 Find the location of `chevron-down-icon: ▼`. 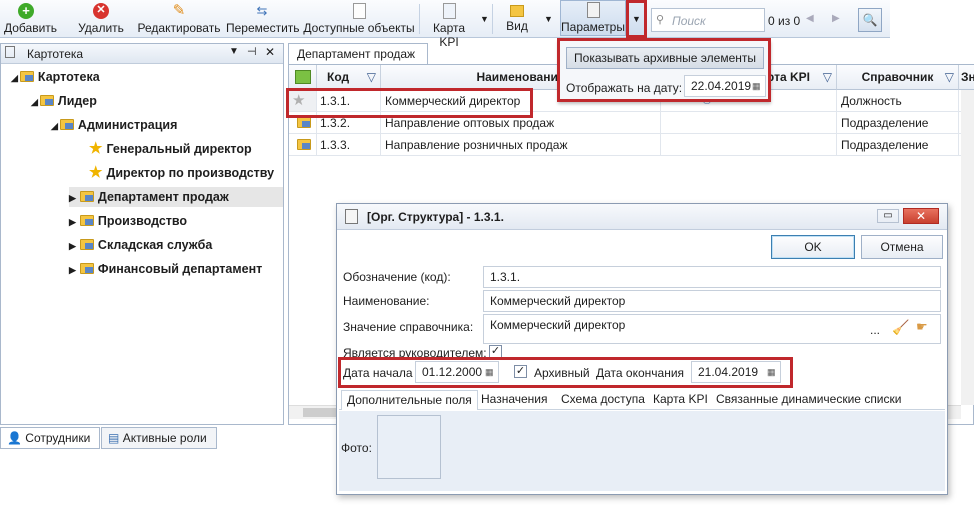

chevron-down-icon: ▼ is located at coordinates (636, 19).